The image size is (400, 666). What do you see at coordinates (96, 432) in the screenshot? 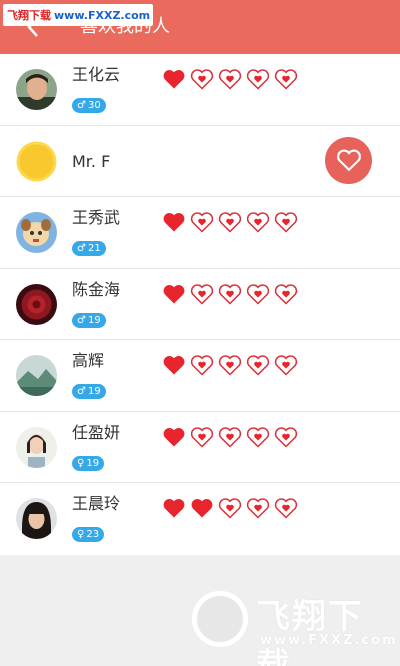
I see `person-name: 任盈妍` at bounding box center [96, 432].